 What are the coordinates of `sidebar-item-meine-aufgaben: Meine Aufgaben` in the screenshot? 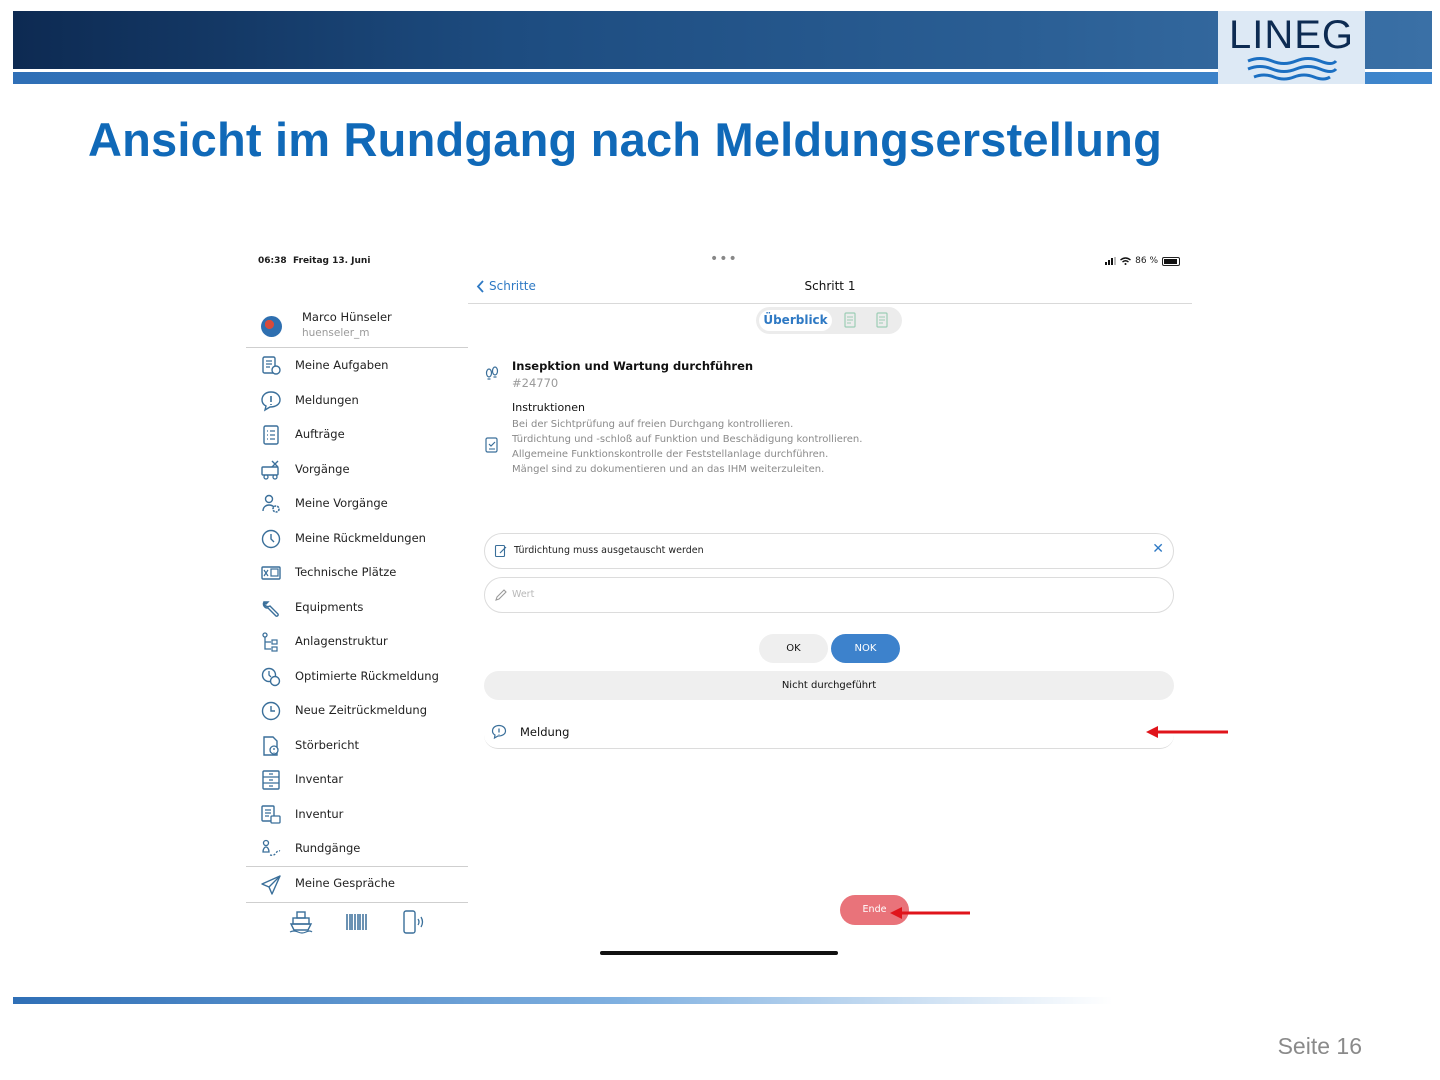 It's located at (357, 365).